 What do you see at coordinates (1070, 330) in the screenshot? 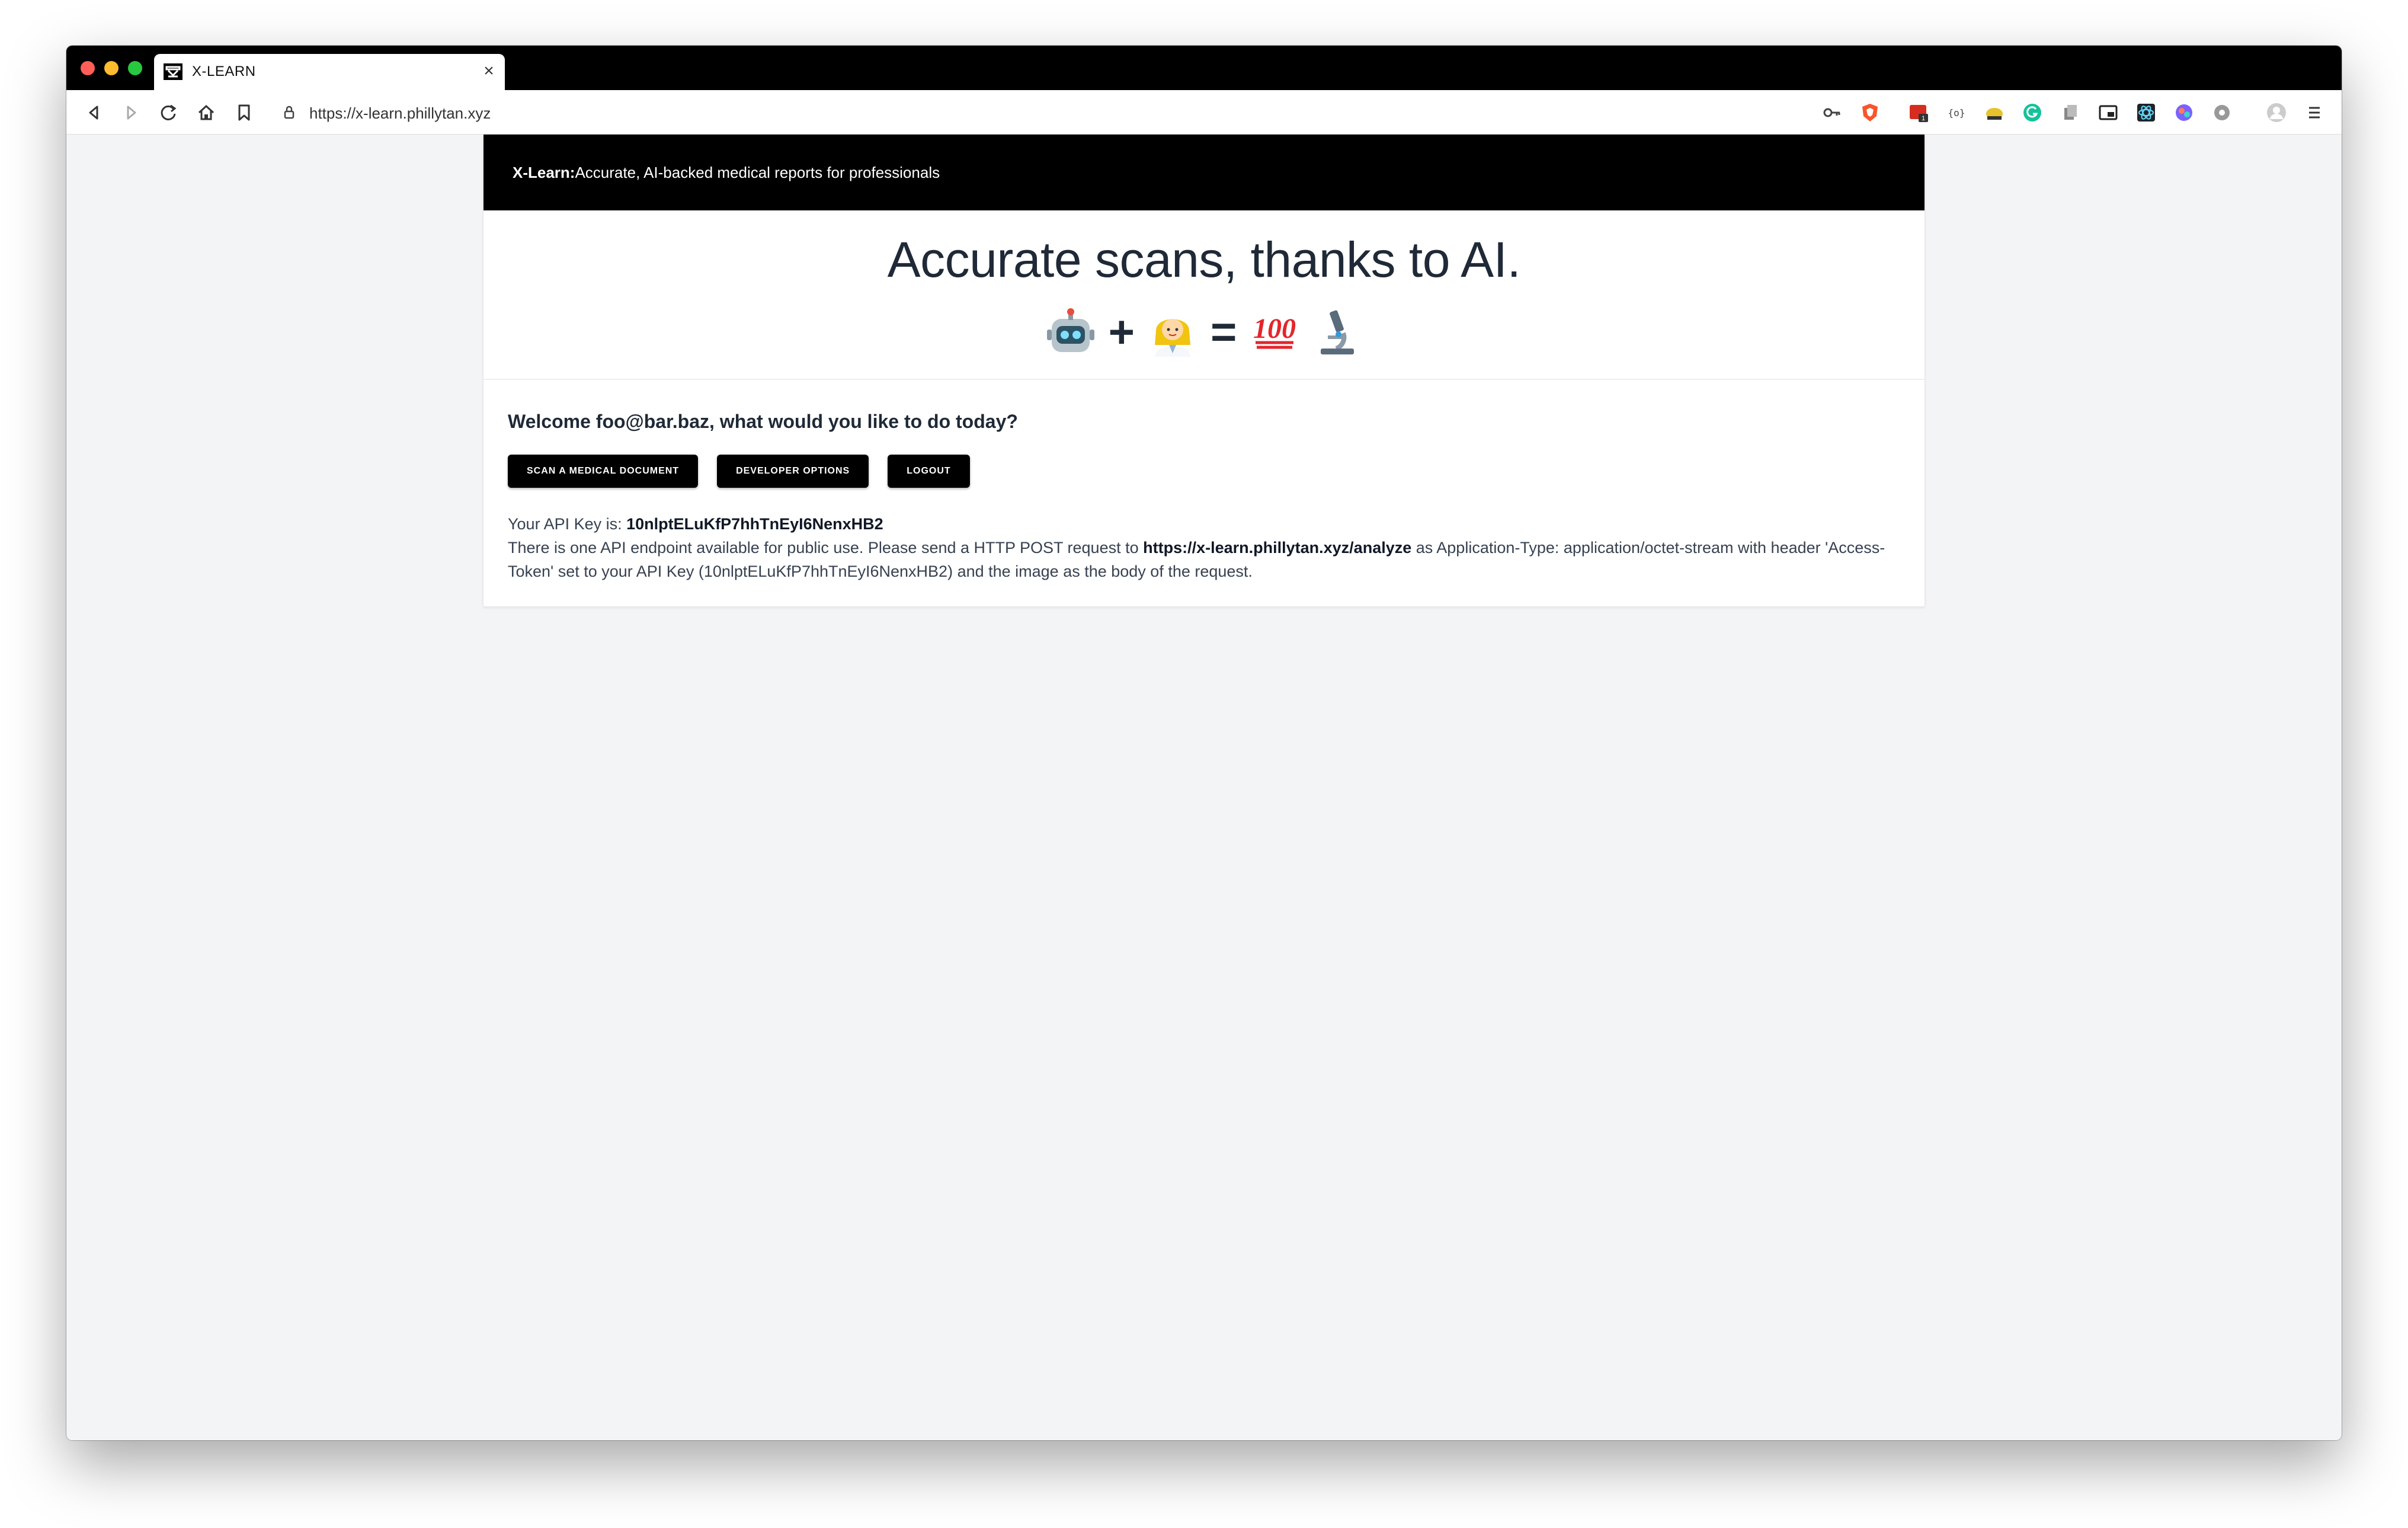
I see `robot-icon` at bounding box center [1070, 330].